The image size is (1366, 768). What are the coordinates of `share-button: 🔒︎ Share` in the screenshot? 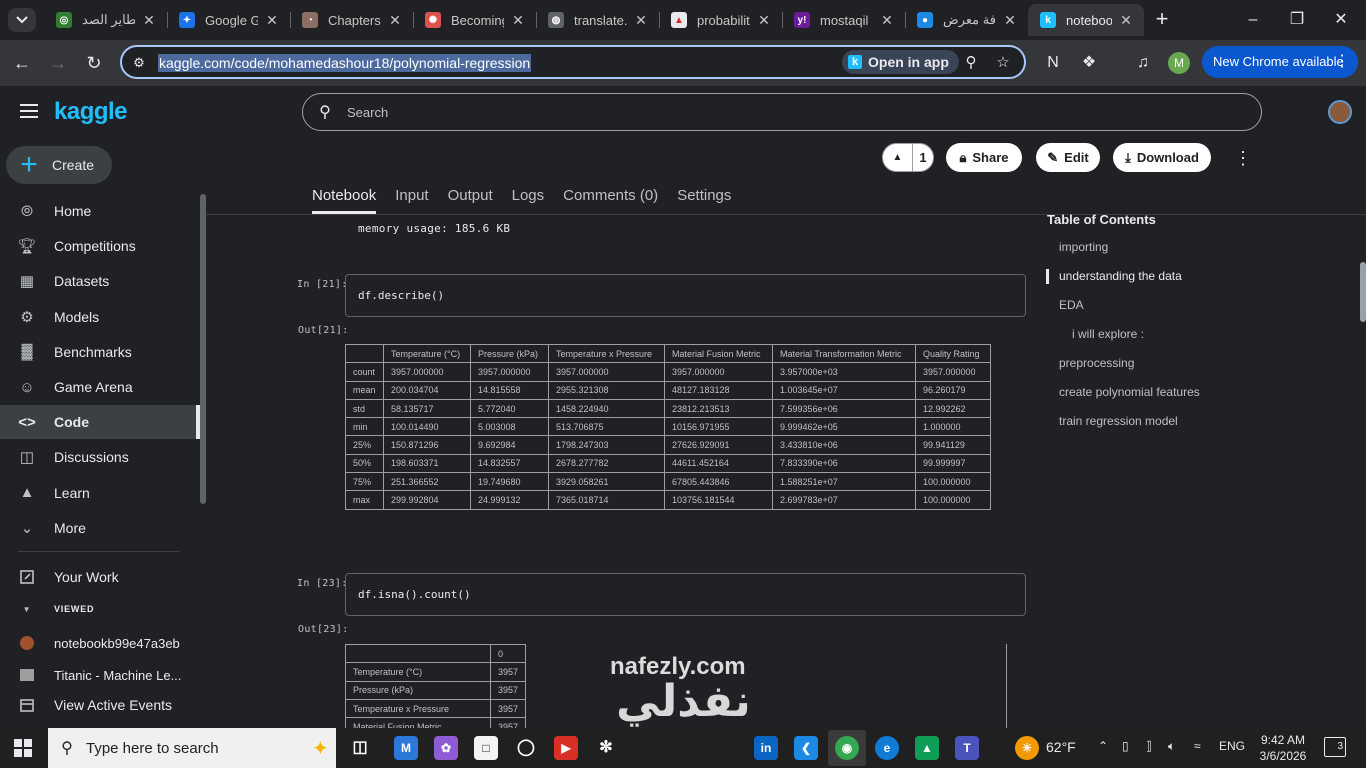 It's located at (984, 157).